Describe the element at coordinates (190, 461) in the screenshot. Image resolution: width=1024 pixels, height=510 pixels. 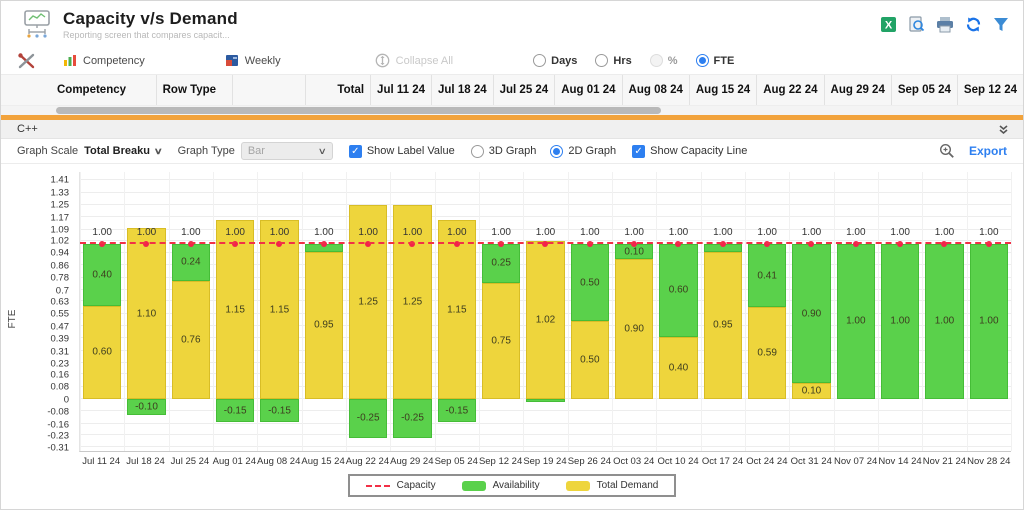
I see `x-tick-label: Jul 25 24` at that location.